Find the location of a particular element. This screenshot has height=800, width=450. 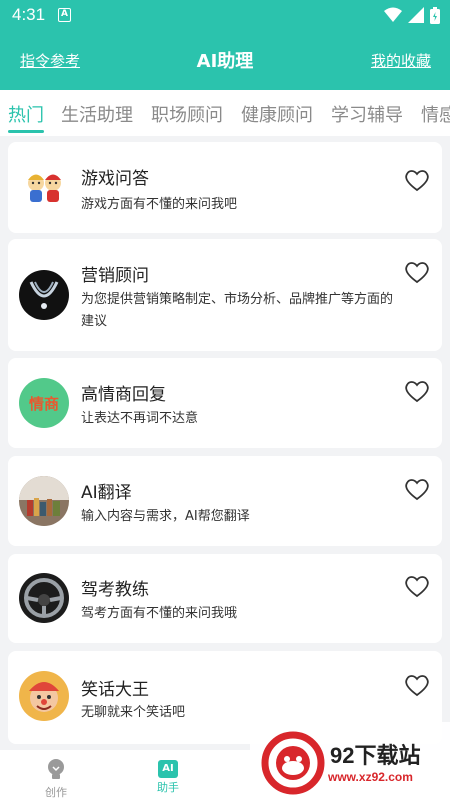

eq-avatar-text: 情商 is located at coordinates (43, 403).